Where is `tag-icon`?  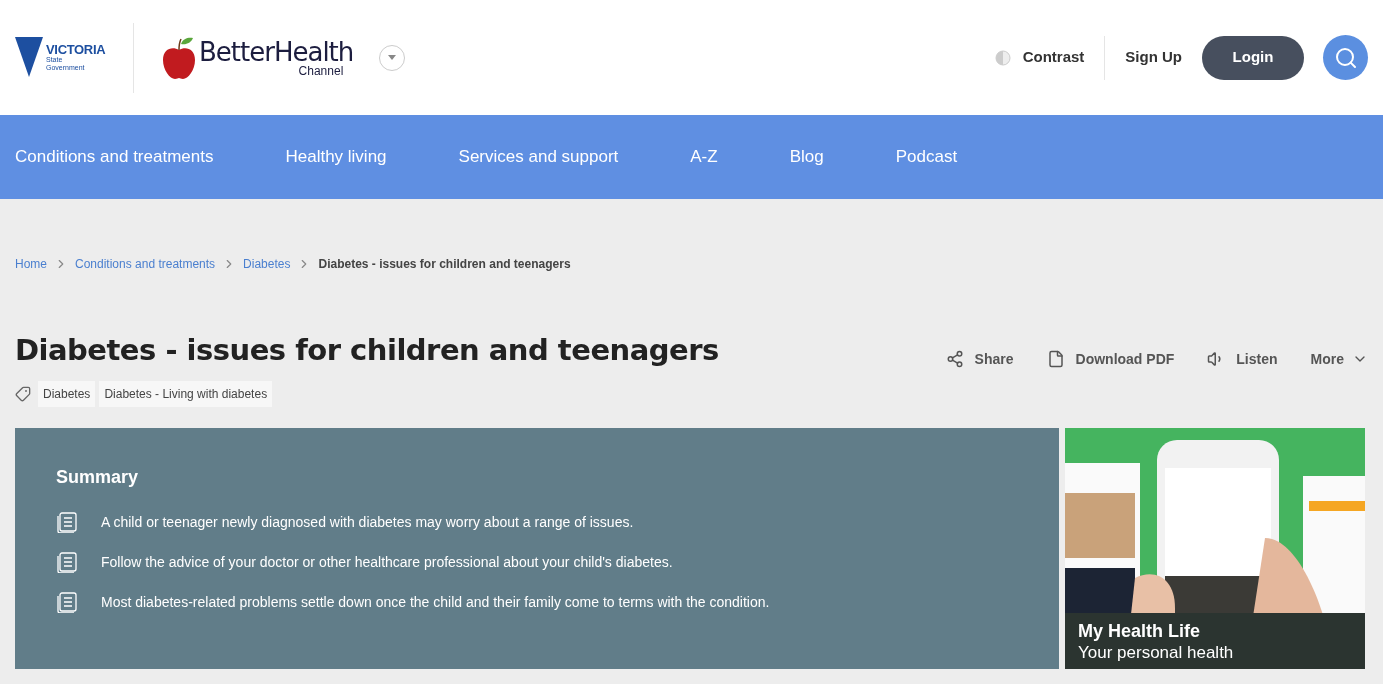
tag-icon is located at coordinates (23, 394).